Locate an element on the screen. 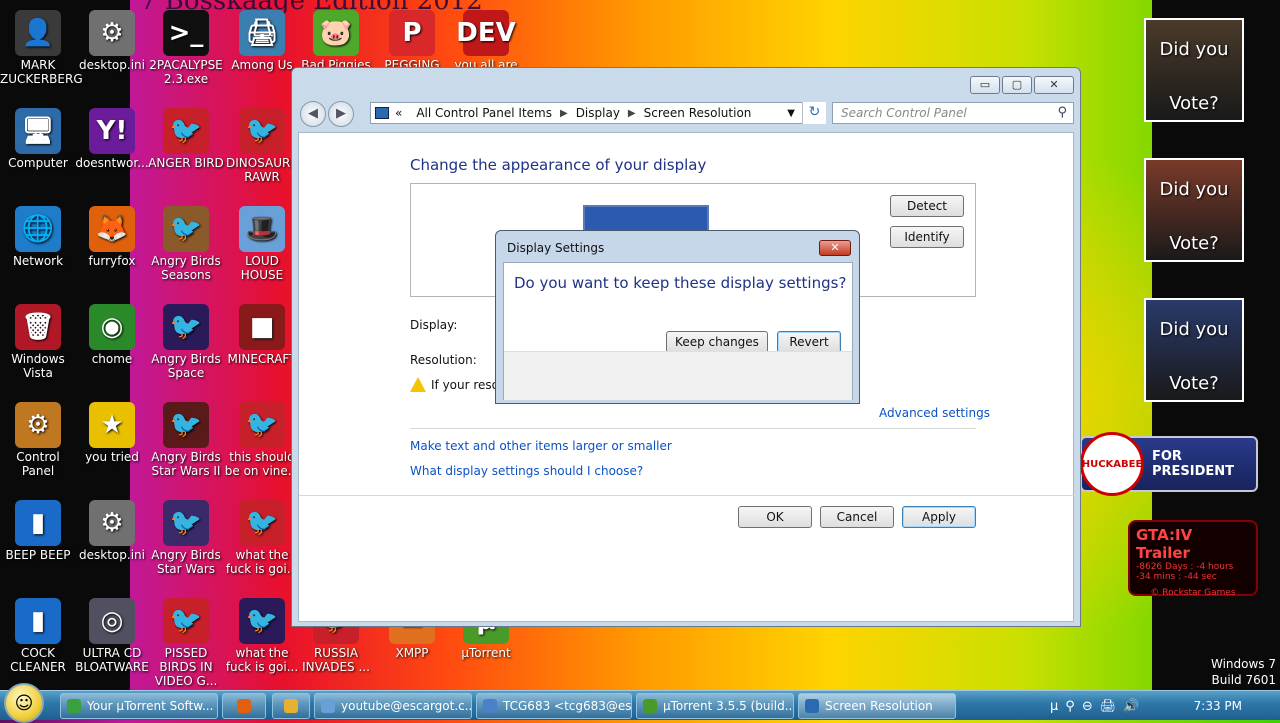 Image resolution: width=1280 pixels, height=723 pixels. app-icon: ⚙ is located at coordinates (38, 425).